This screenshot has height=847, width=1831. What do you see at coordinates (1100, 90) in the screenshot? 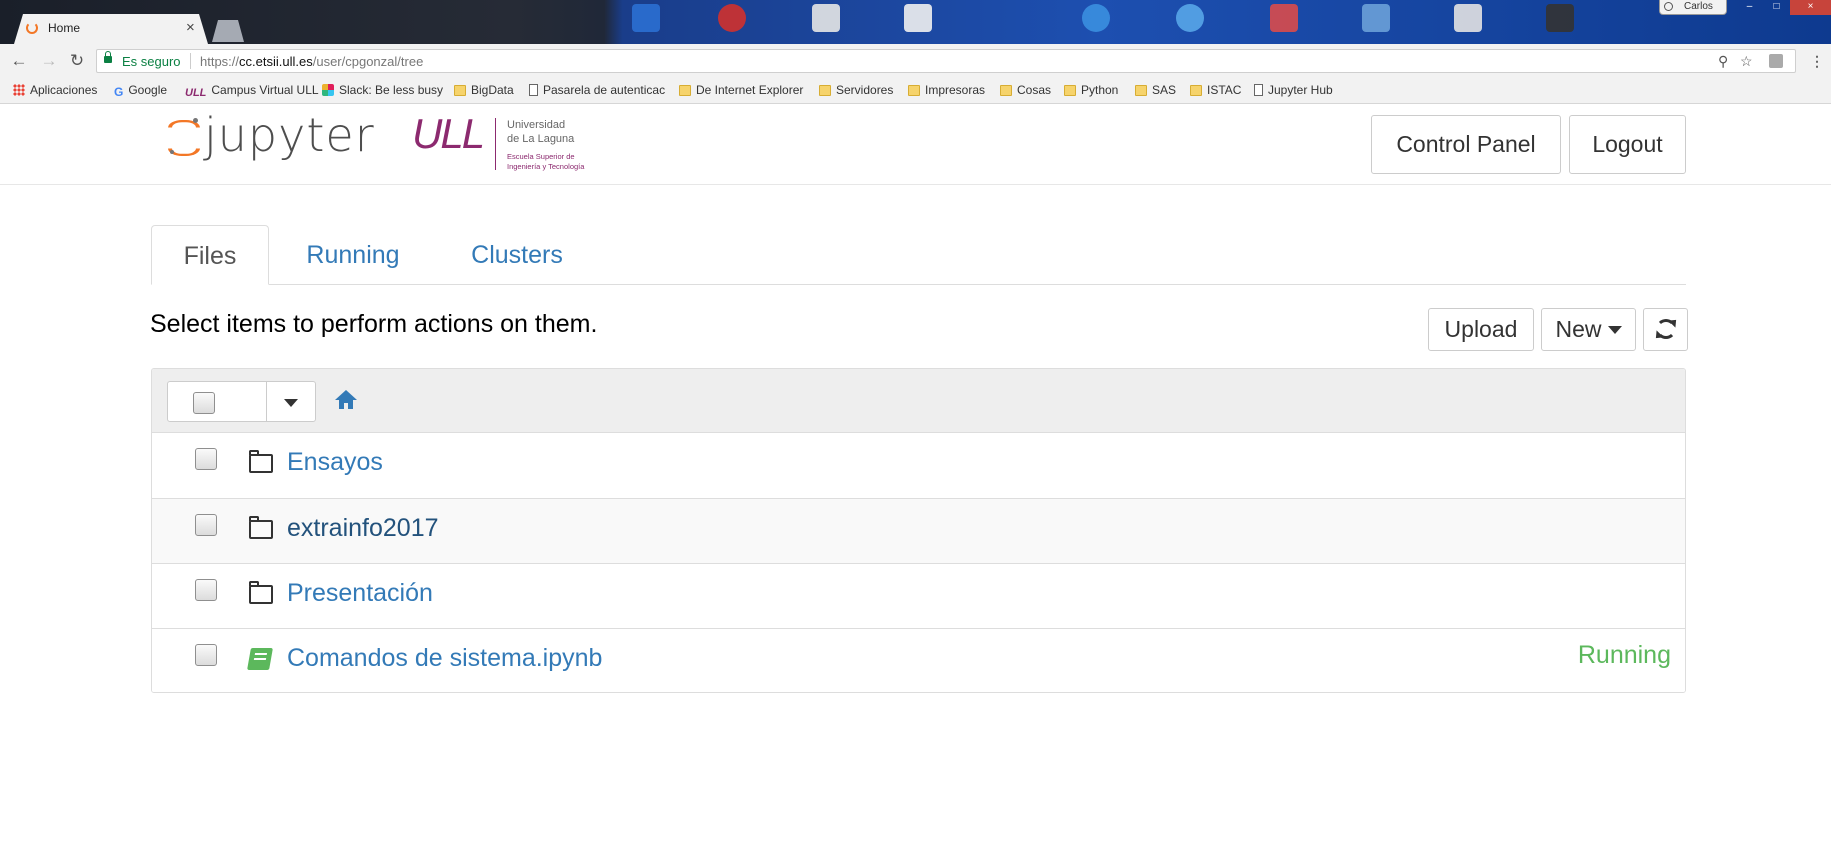
I see `bookmark-label: Python` at bounding box center [1100, 90].